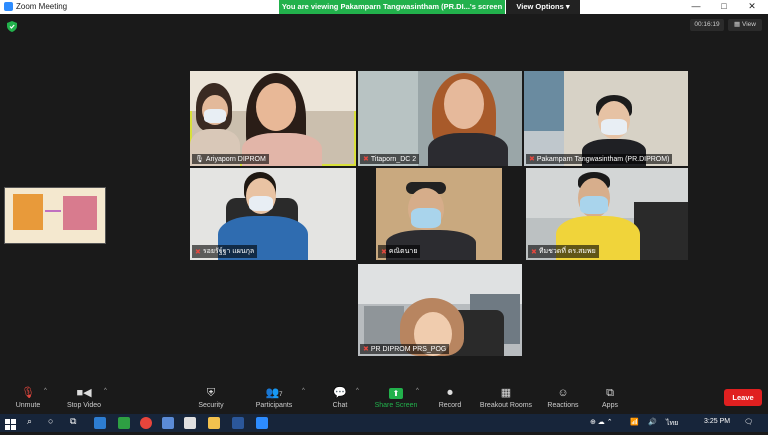 Image resolution: width=768 pixels, height=435 pixels. Describe the element at coordinates (696, 7) in the screenshot. I see `minimize-button: —` at that location.